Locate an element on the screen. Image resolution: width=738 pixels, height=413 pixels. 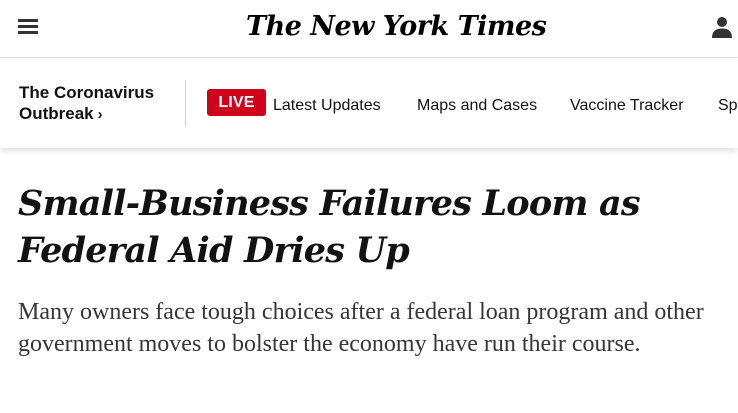
covid-title-line1: The Coronavirus is located at coordinates (87, 92).